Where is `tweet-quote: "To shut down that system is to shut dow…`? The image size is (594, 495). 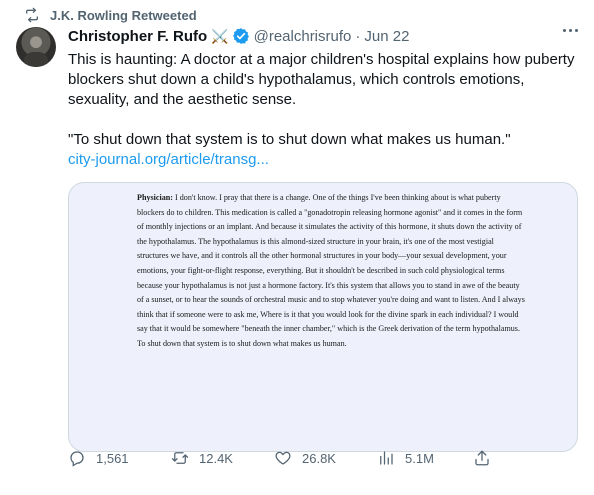
tweet-quote: "To shut down that system is to shut dow… is located at coordinates (289, 139).